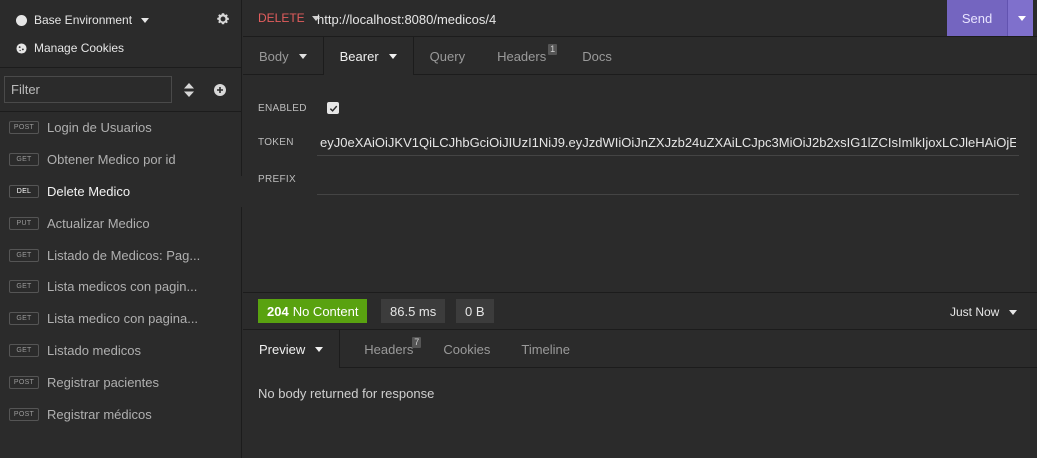 The width and height of the screenshot is (1037, 458). I want to click on method-label: DELETE, so click(281, 18).